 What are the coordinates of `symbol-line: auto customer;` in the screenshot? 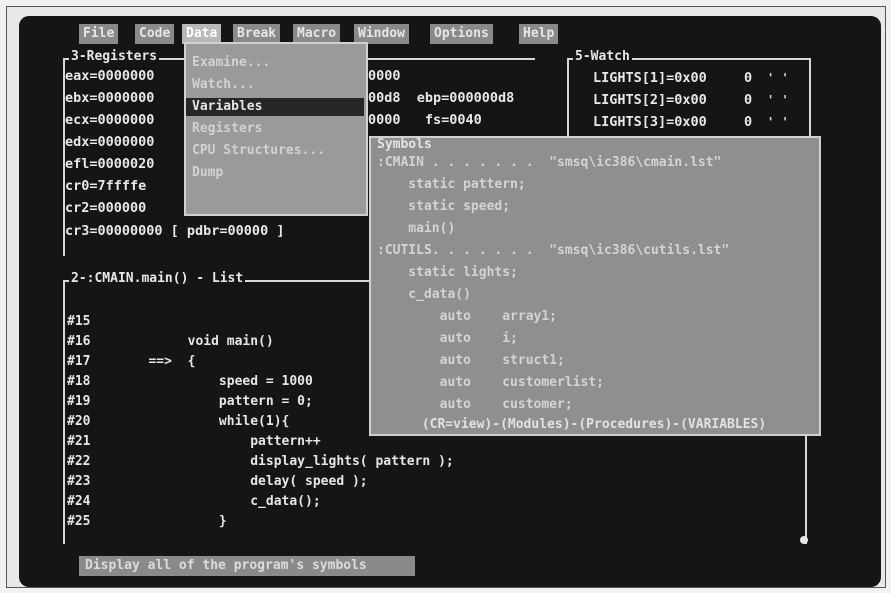 It's located at (475, 405).